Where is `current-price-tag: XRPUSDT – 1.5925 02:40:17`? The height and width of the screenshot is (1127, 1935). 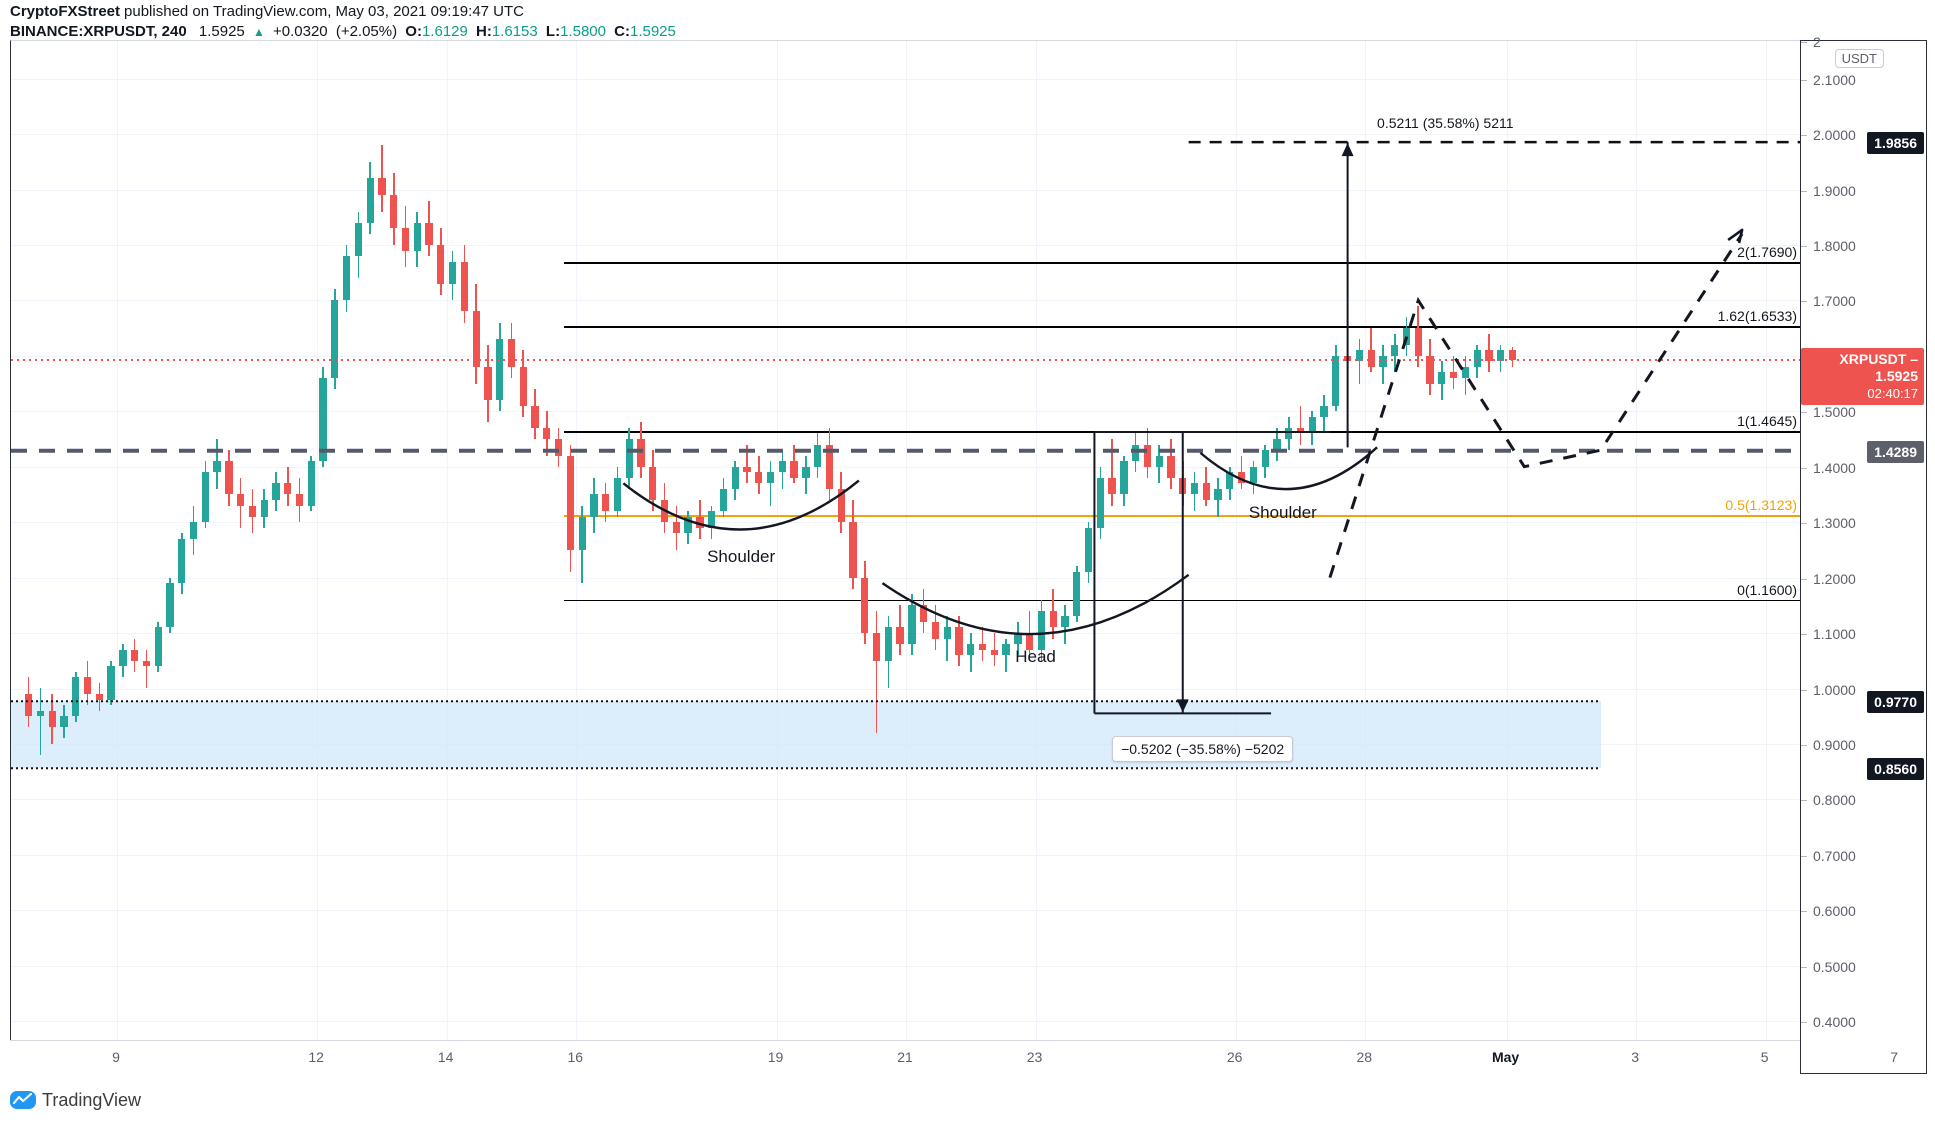 current-price-tag: XRPUSDT – 1.5925 02:40:17 is located at coordinates (1862, 376).